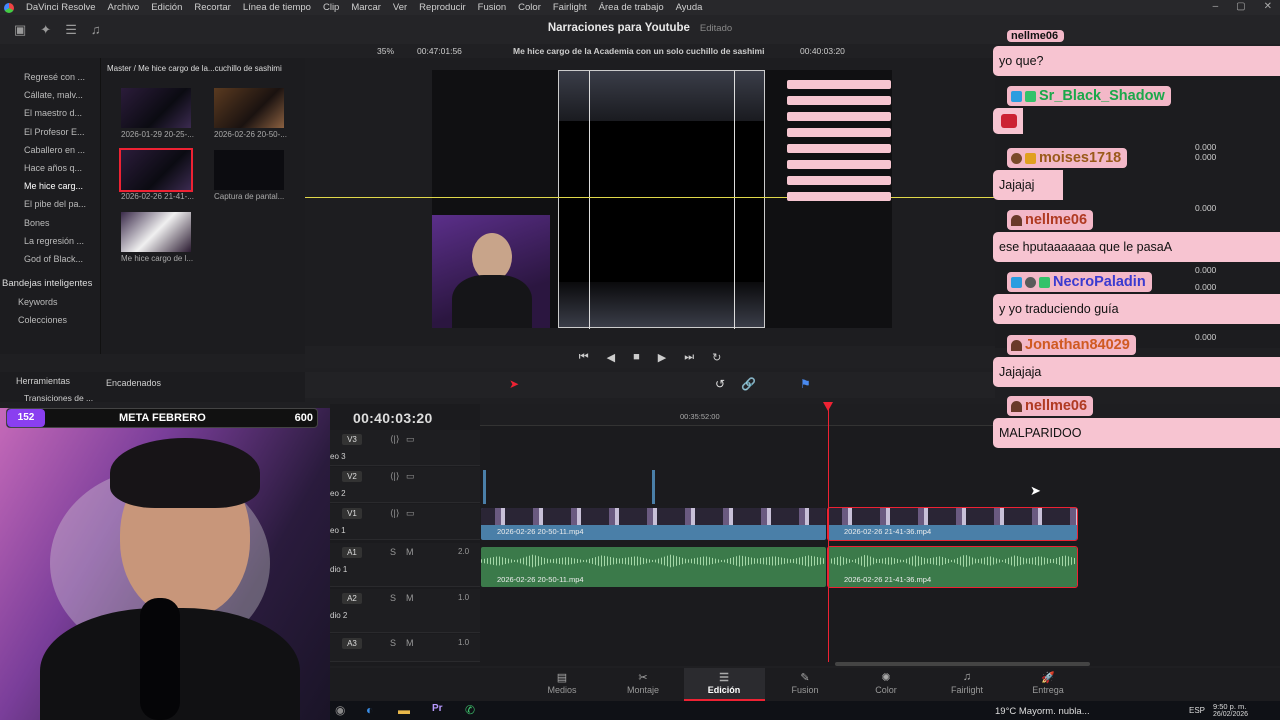 The width and height of the screenshot is (1280, 720). I want to click on snap-icon: ↺, so click(720, 384).